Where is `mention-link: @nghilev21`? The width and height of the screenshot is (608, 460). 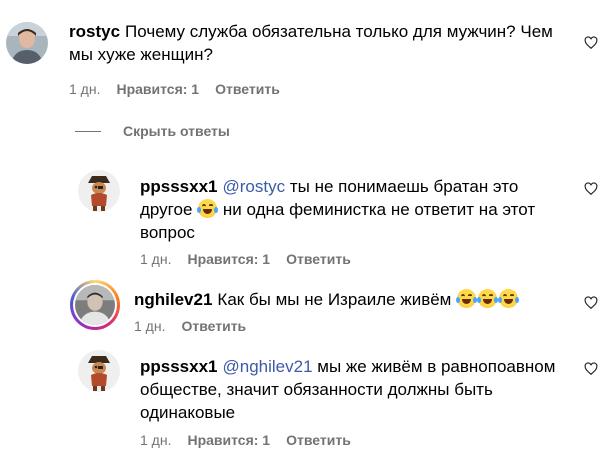
mention-link: @nghilev21 is located at coordinates (268, 366).